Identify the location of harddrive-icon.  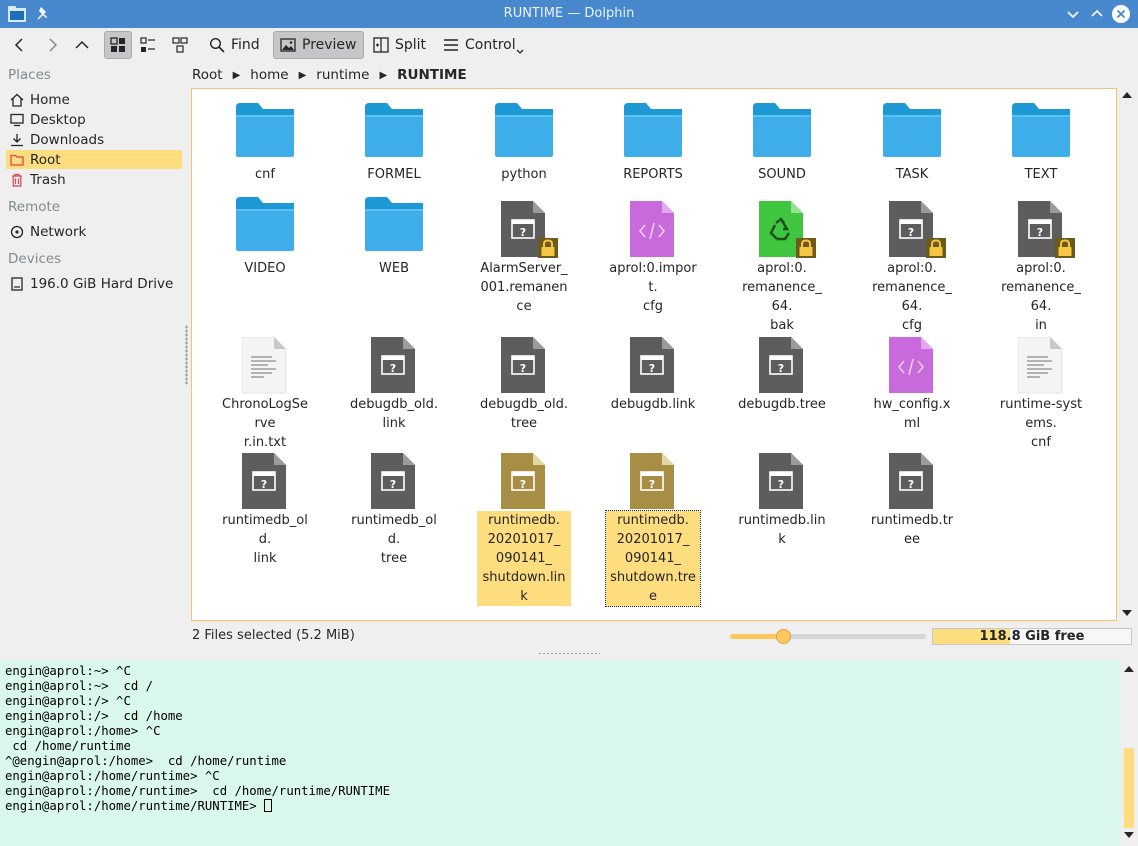
(17, 283).